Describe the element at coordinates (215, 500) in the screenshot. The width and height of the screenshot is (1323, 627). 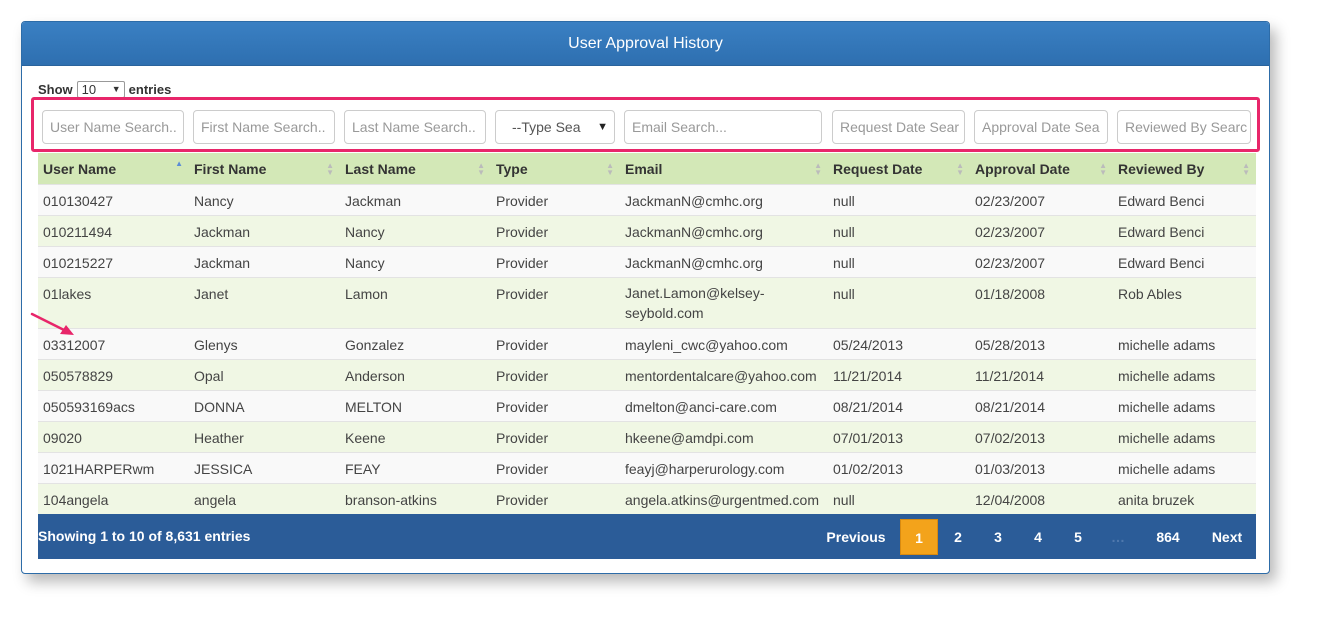
I see `cell-first-name: angela` at that location.